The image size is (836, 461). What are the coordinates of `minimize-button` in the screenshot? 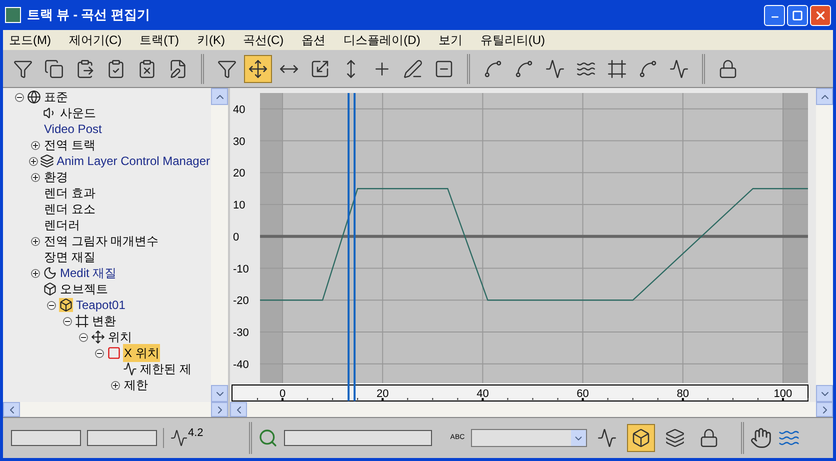 It's located at (774, 15).